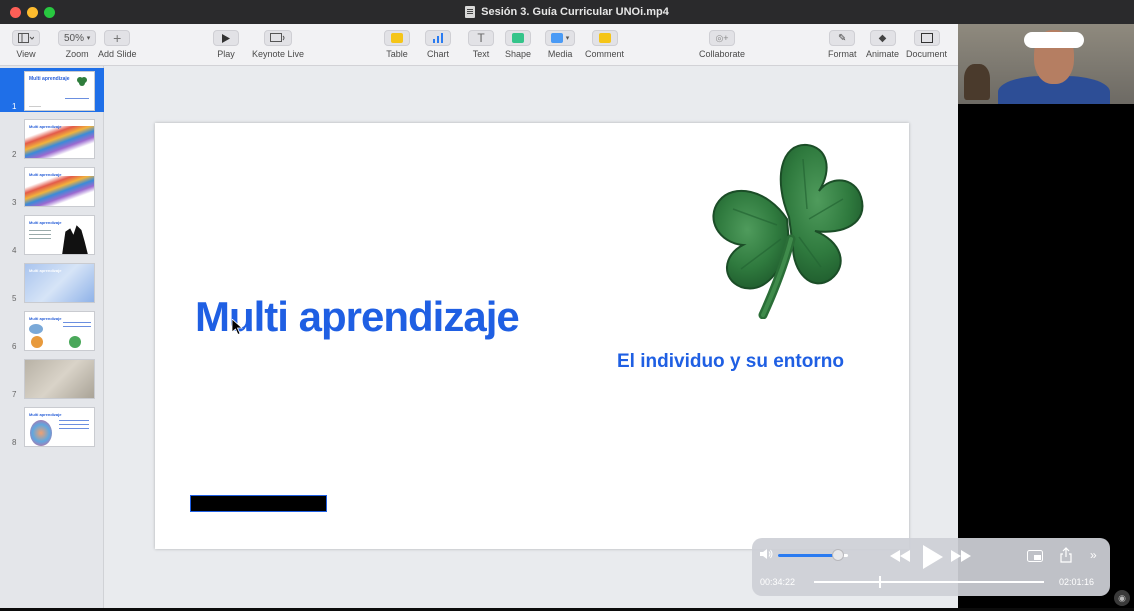 Image resolution: width=1134 pixels, height=611 pixels. What do you see at coordinates (117, 54) in the screenshot?
I see `add-slide-label: Add Slide` at bounding box center [117, 54].